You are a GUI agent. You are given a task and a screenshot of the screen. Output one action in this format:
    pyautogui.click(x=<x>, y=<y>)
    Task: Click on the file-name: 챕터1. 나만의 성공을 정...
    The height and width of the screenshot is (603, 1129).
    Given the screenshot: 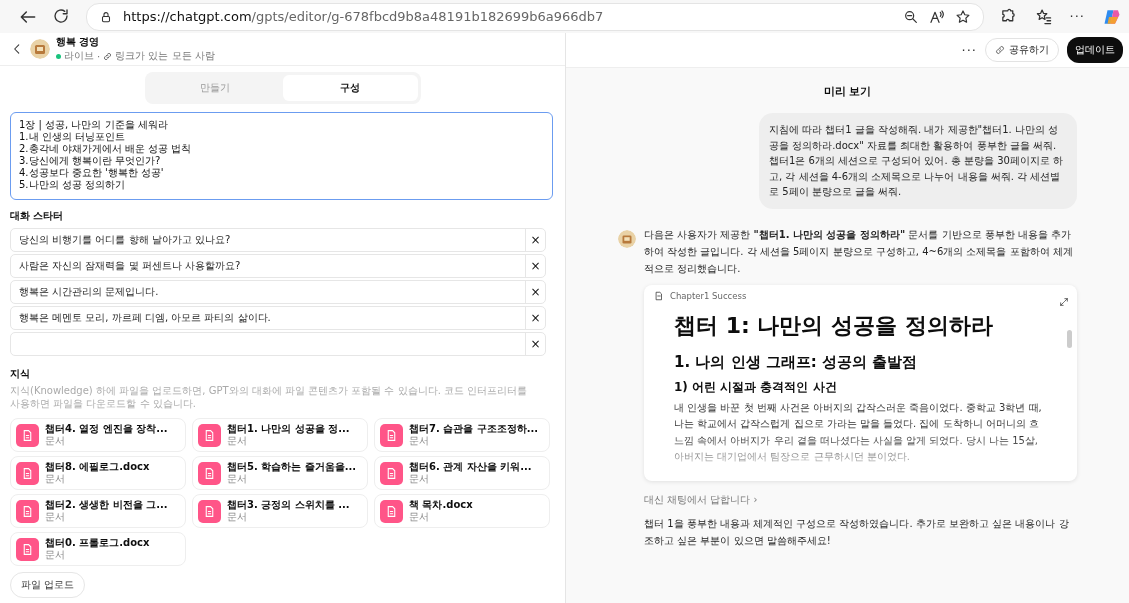 What is the action you would take?
    pyautogui.click(x=288, y=429)
    